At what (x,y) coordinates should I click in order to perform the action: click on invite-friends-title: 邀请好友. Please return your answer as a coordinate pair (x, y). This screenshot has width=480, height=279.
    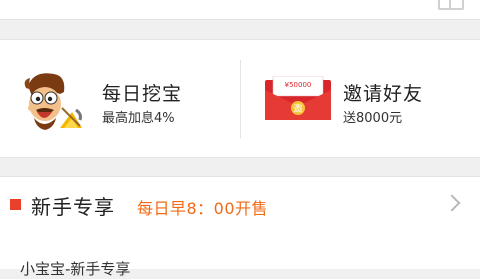
    Looking at the image, I should click on (383, 94).